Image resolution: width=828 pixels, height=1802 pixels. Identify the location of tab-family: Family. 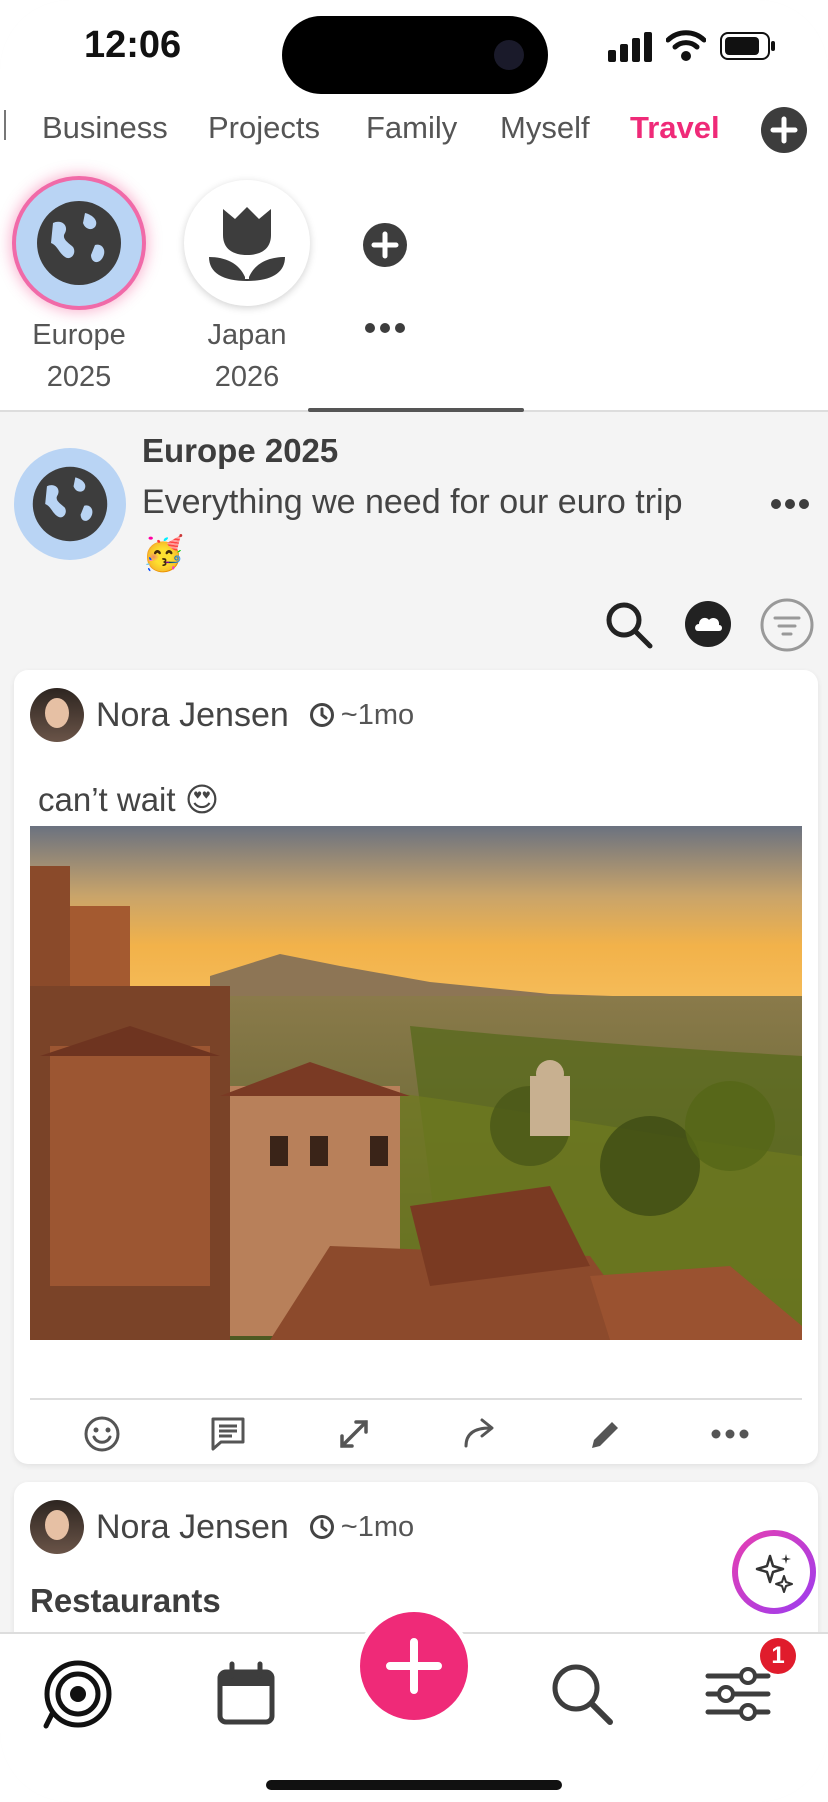
(411, 128).